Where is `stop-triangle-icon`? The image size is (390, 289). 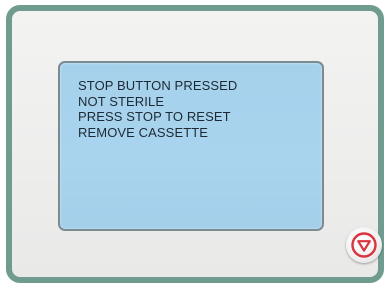 stop-triangle-icon is located at coordinates (364, 245).